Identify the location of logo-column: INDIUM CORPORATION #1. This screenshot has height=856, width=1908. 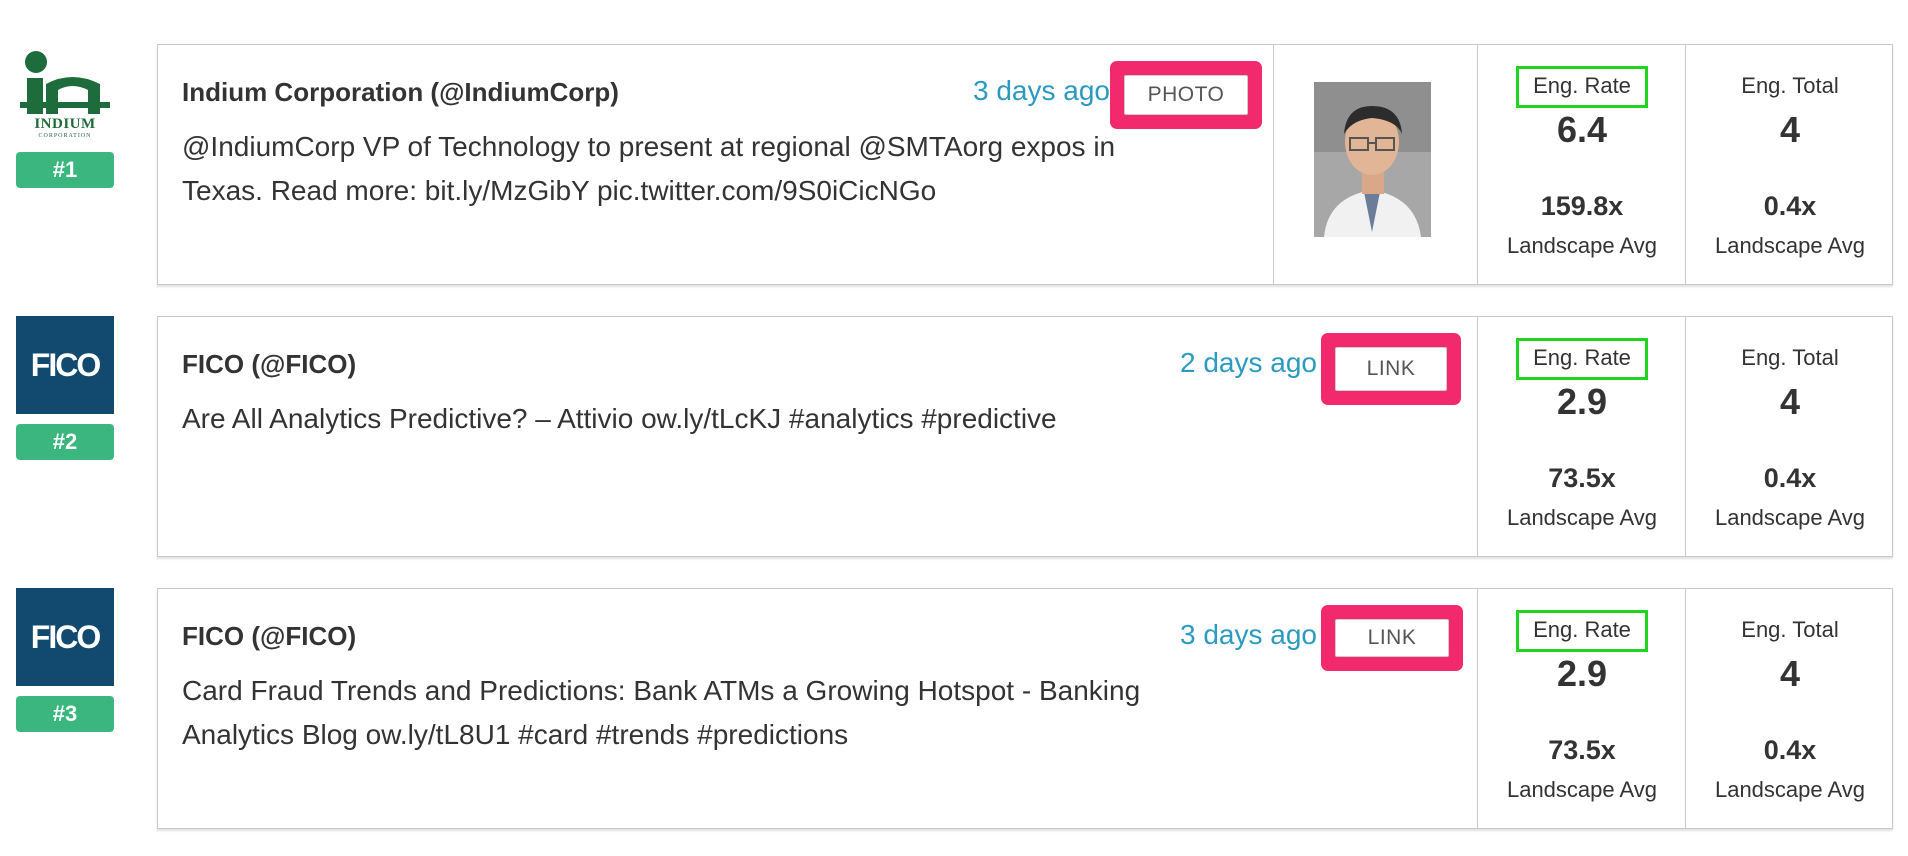
(65, 116).